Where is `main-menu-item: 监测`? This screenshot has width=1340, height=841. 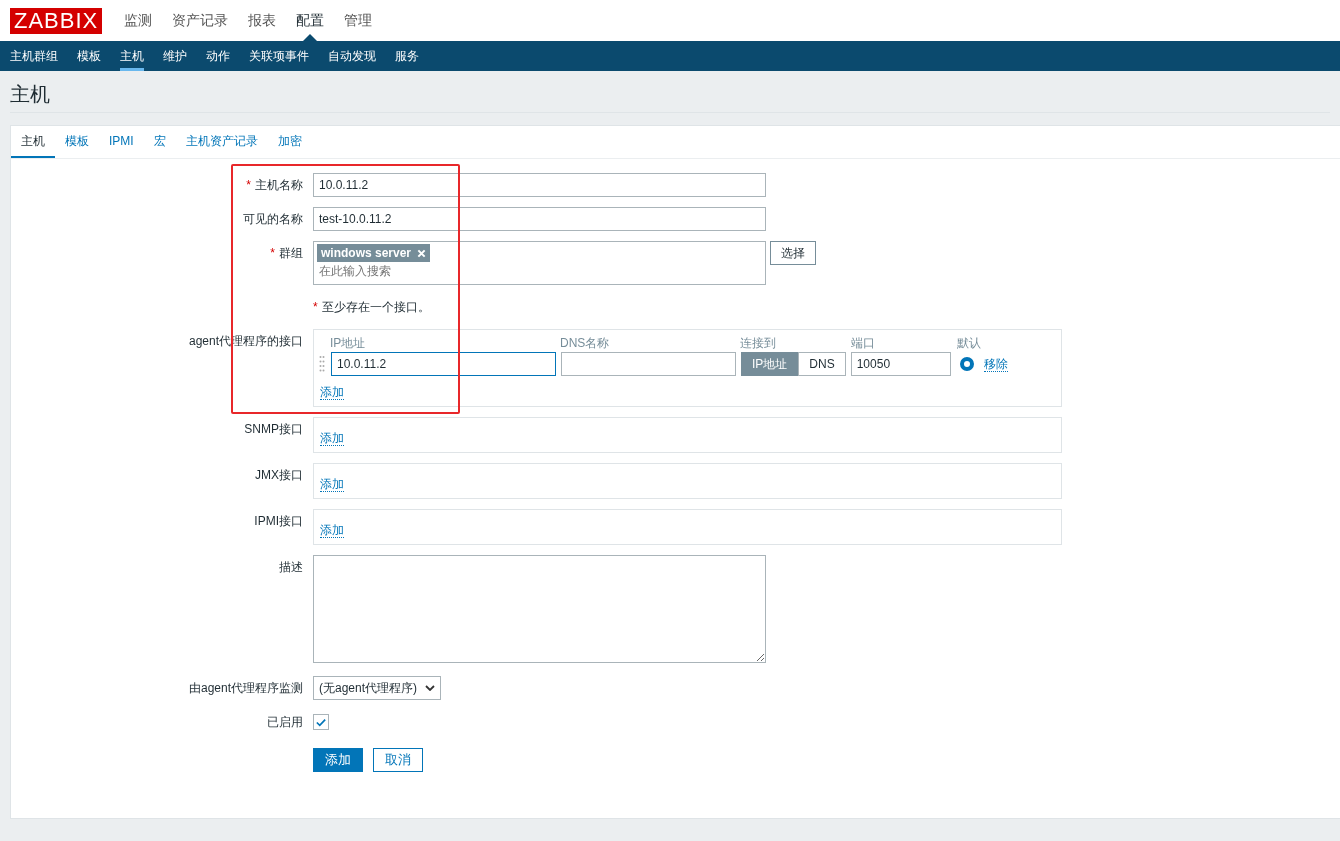 main-menu-item: 监测 is located at coordinates (138, 20).